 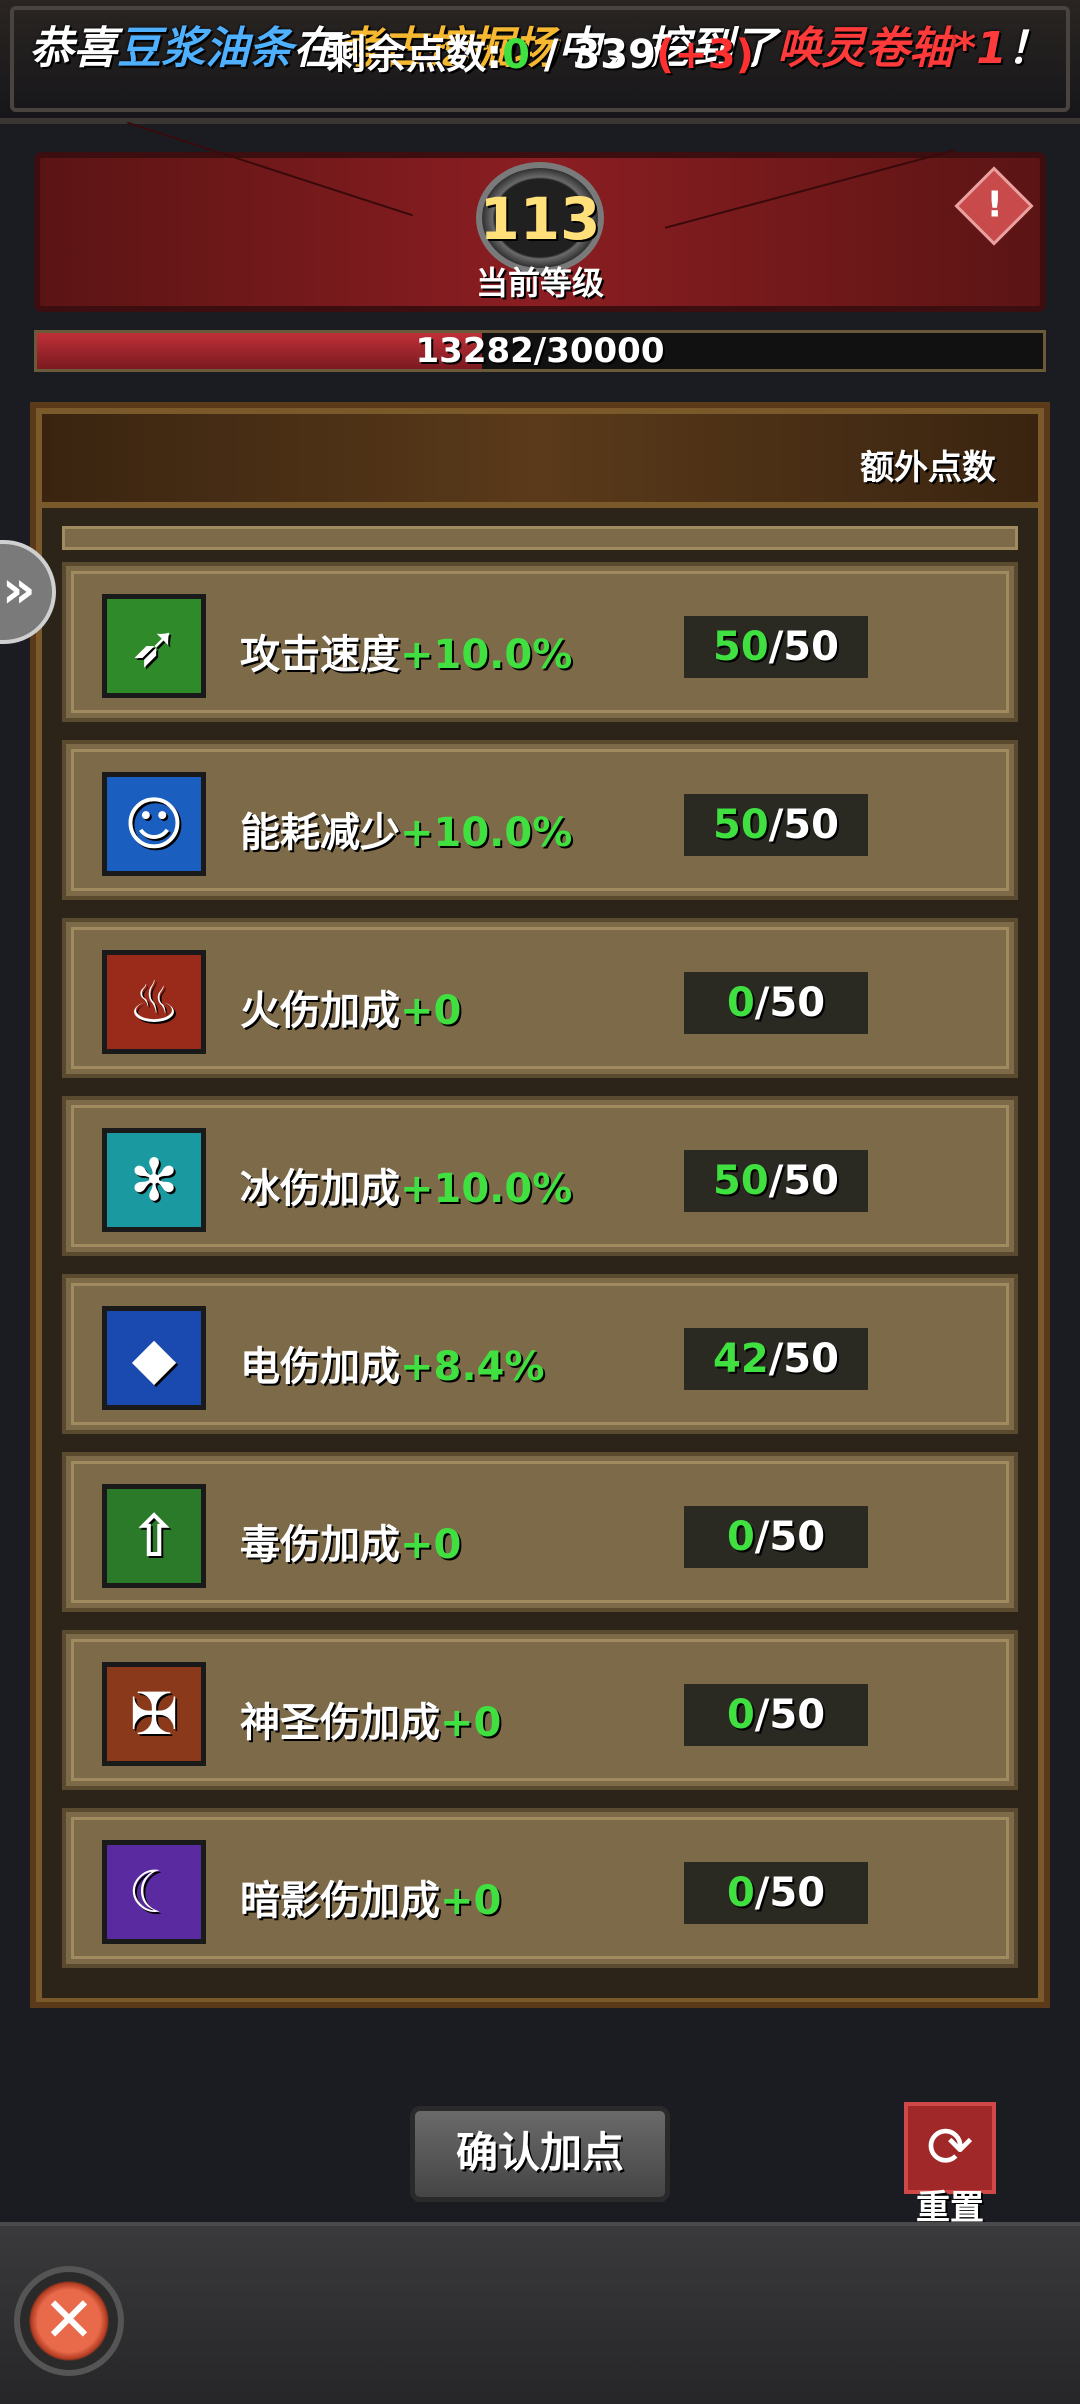 I want to click on stat-label: 电伤加成+8.4%, so click(x=392, y=1363).